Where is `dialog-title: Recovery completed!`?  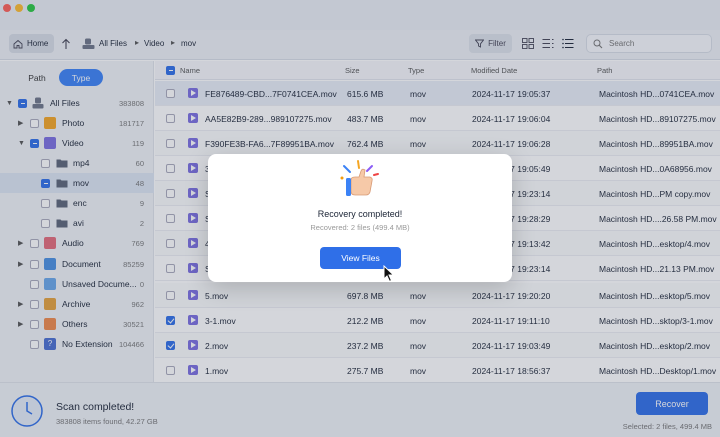
dialog-title: Recovery completed! is located at coordinates (360, 214).